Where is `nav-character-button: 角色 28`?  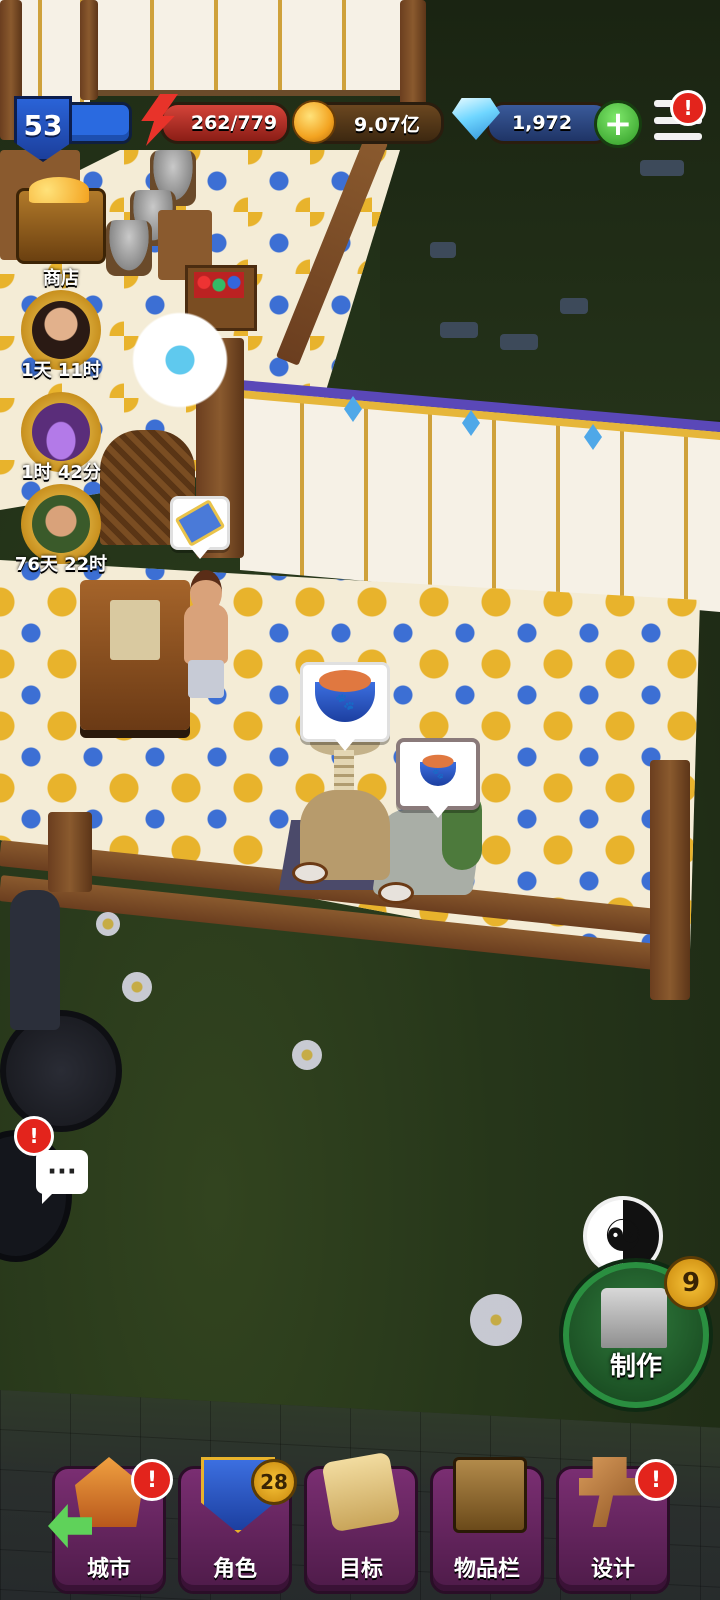 nav-character-button: 角色 28 is located at coordinates (237, 1525).